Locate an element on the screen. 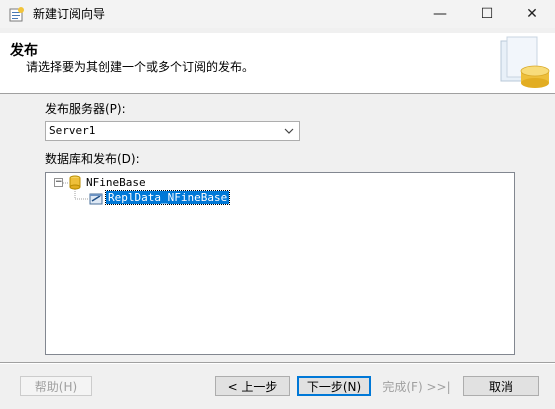 Image resolution: width=555 pixels, height=409 pixels. wizard-app-icon is located at coordinates (16, 14).